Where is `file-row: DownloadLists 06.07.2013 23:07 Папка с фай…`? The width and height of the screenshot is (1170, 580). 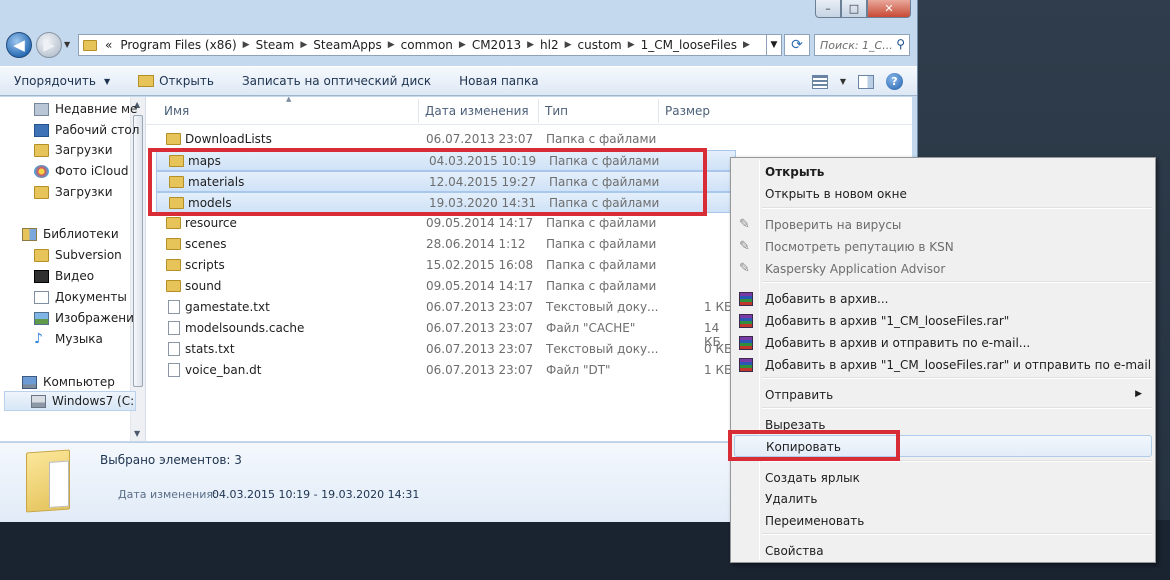 file-row: DownloadLists 06.07.2013 23:07 Папка с фай… is located at coordinates (444, 139).